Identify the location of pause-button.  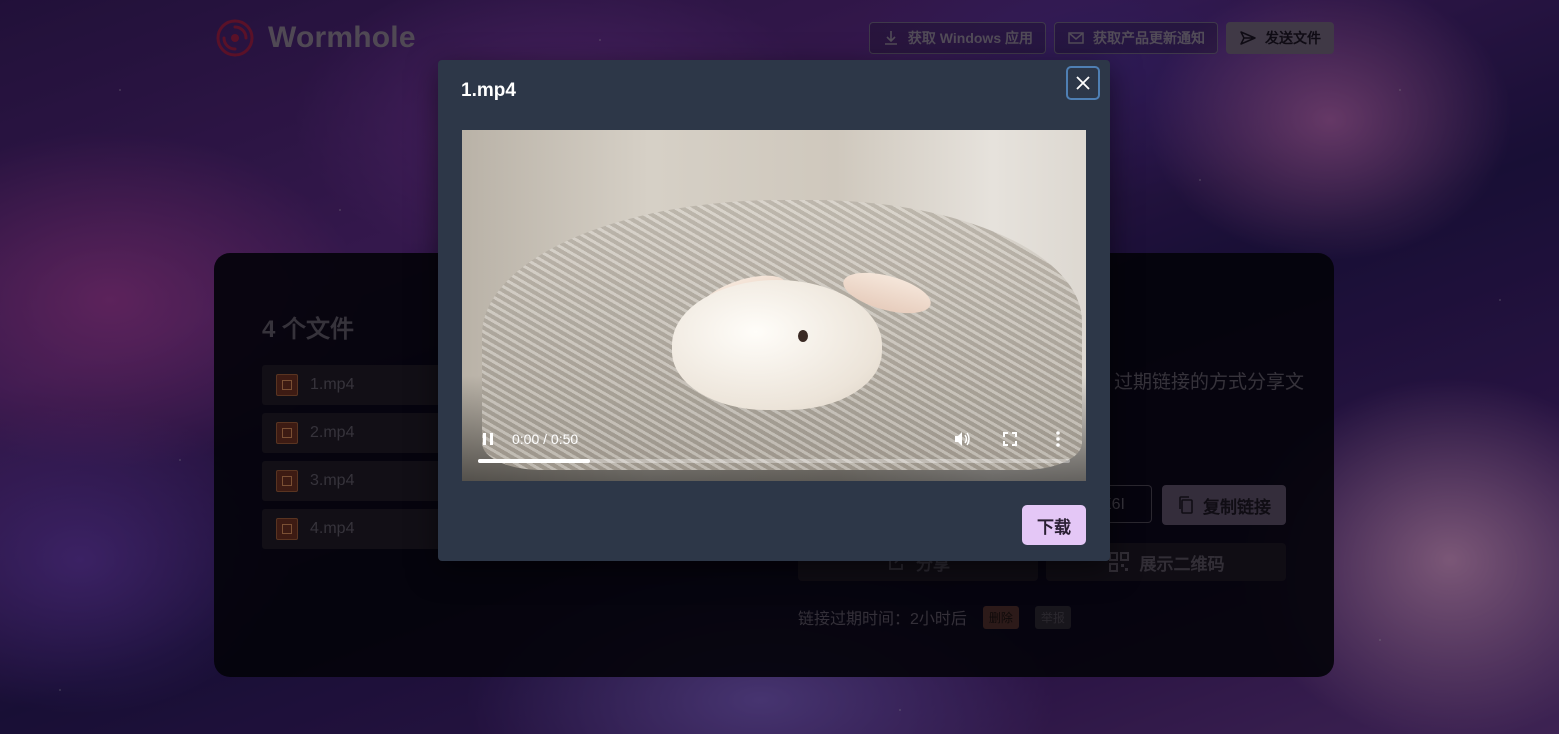
(488, 439).